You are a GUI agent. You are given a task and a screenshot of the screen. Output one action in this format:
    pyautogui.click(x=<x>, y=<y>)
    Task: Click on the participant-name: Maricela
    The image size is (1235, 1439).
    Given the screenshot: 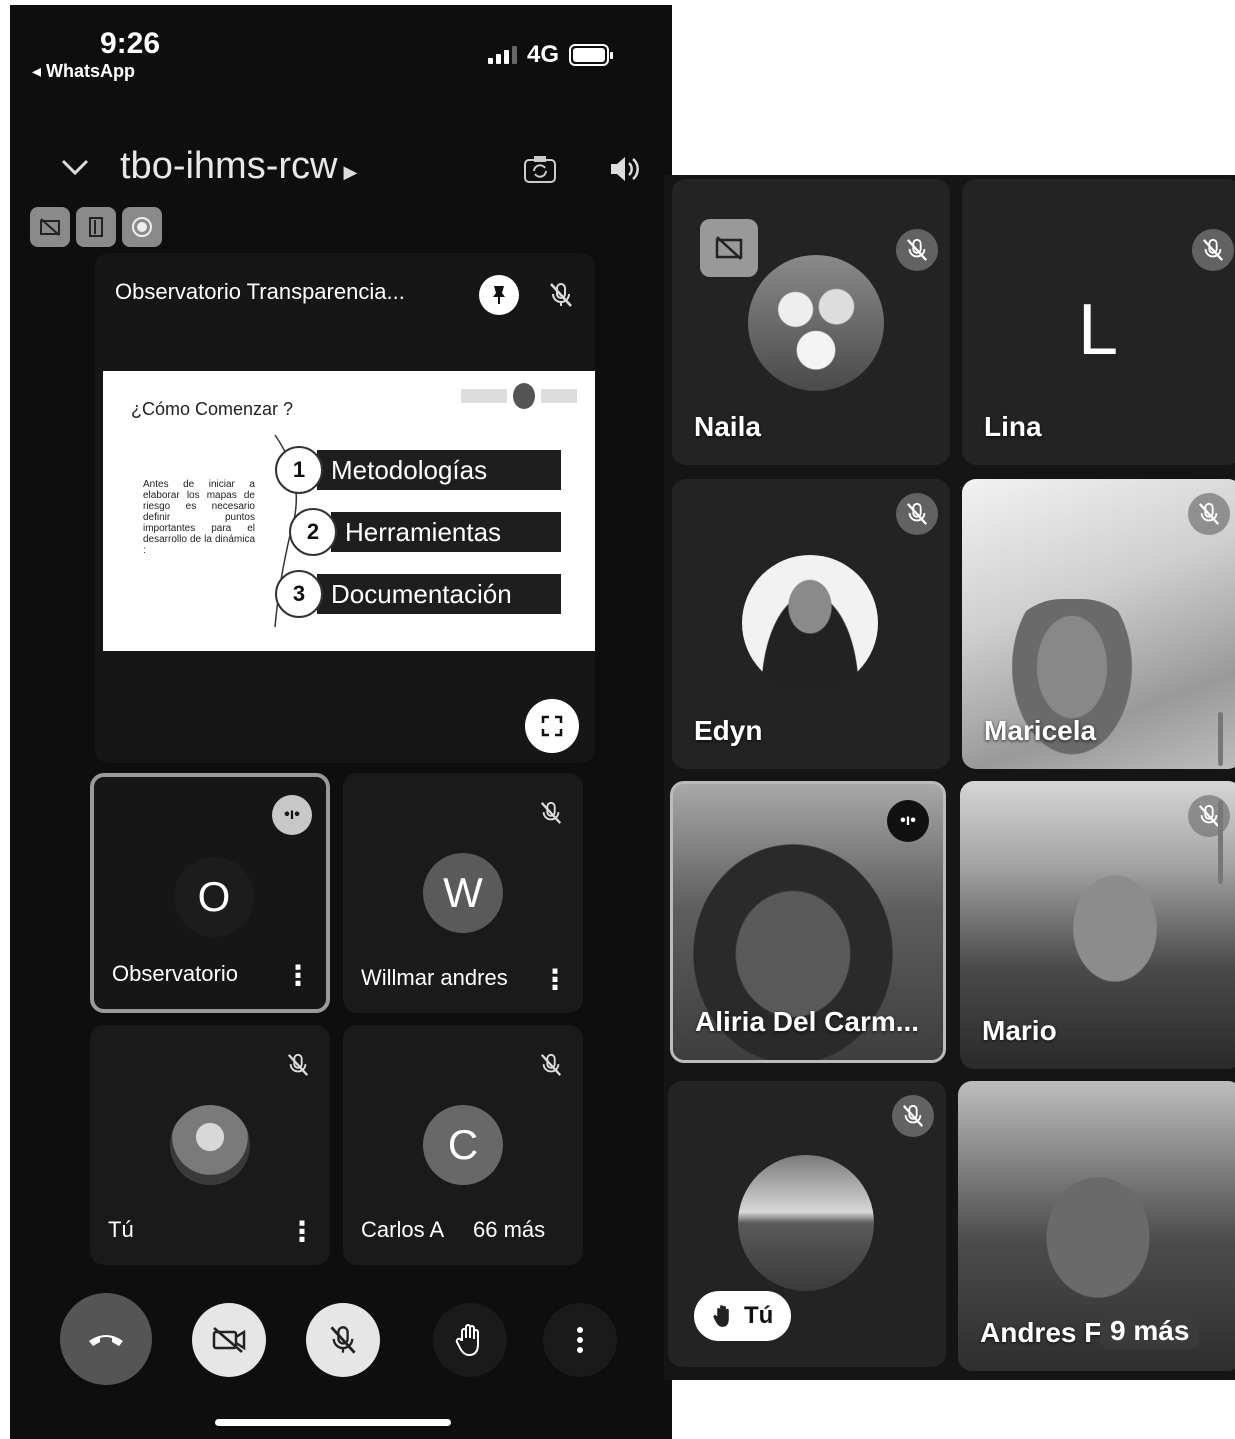 What is the action you would take?
    pyautogui.click(x=1040, y=730)
    